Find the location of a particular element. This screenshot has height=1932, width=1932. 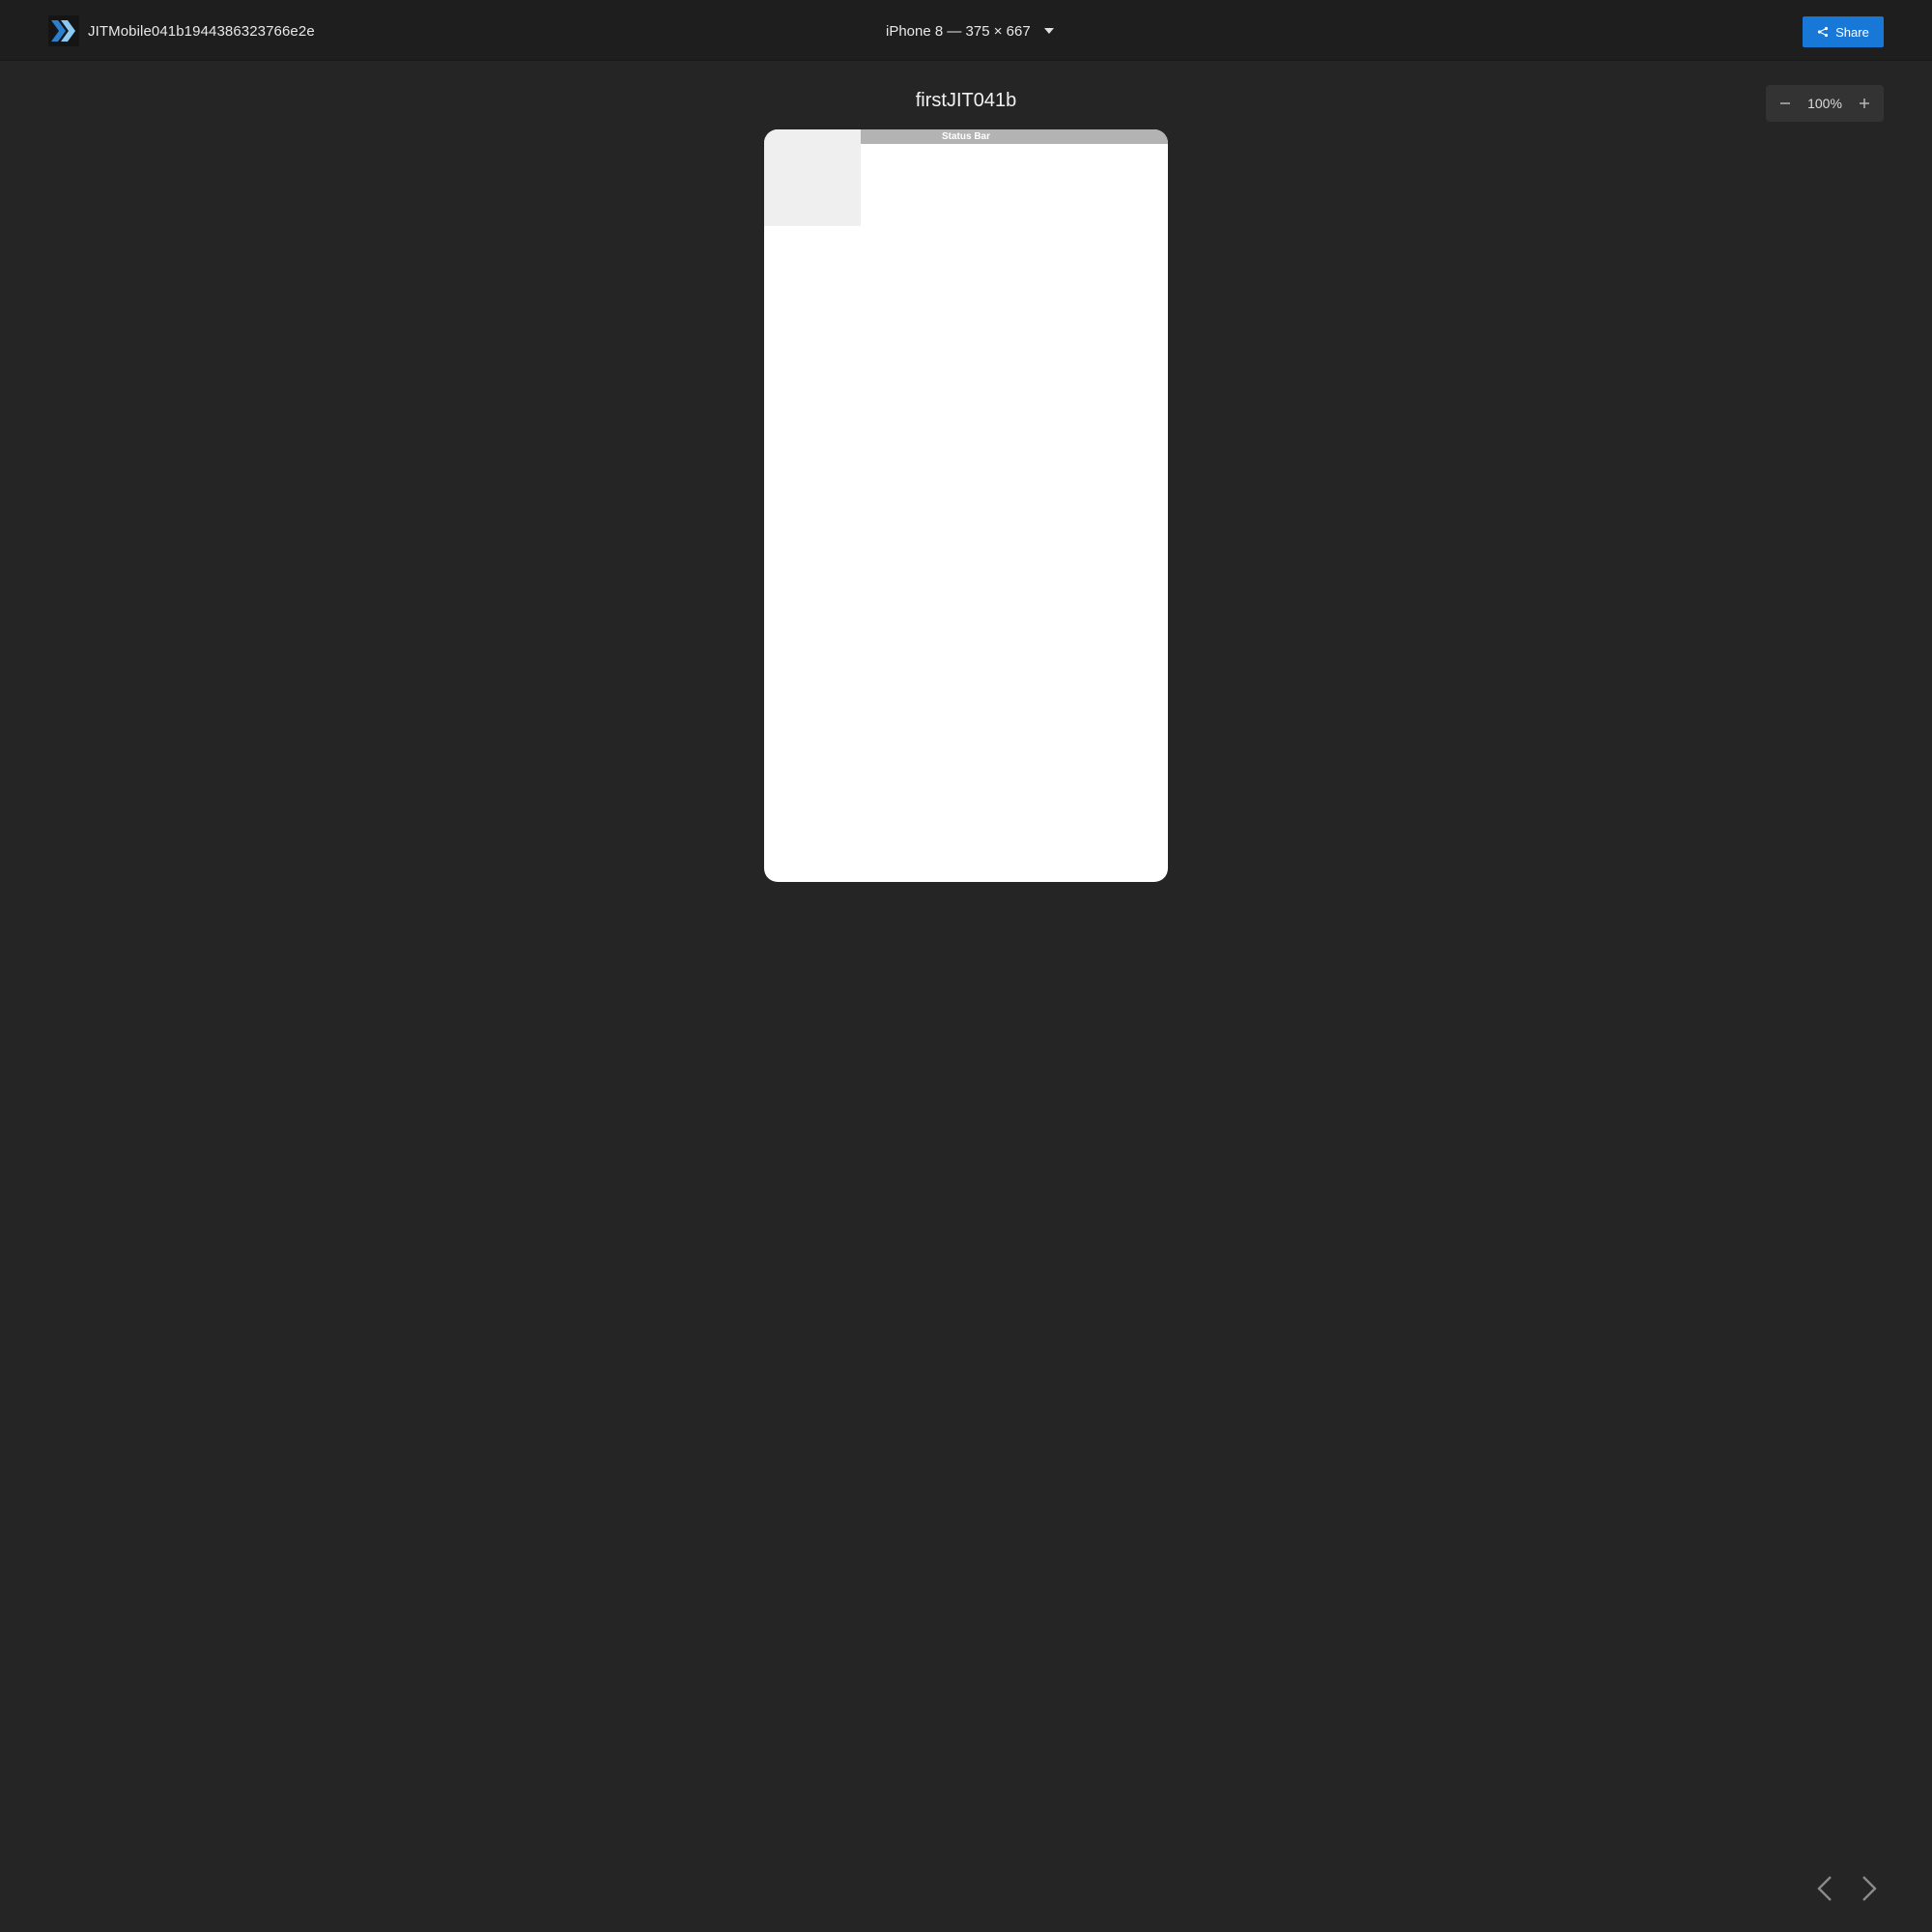

chevron-left-icon is located at coordinates (1824, 1888).